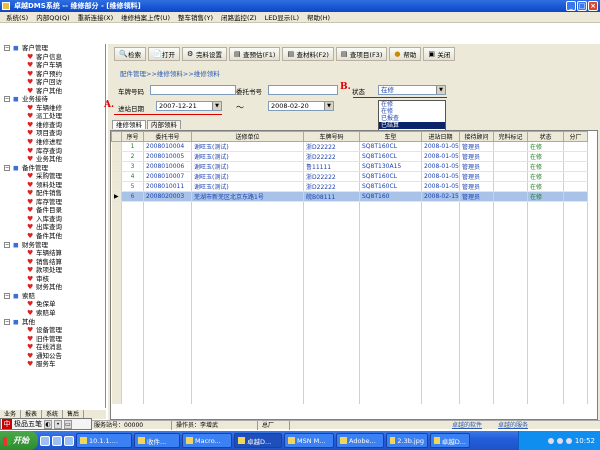  What do you see at coordinates (331, 166) in the screenshot?
I see `table-cell: 鲁11111` at bounding box center [331, 166].